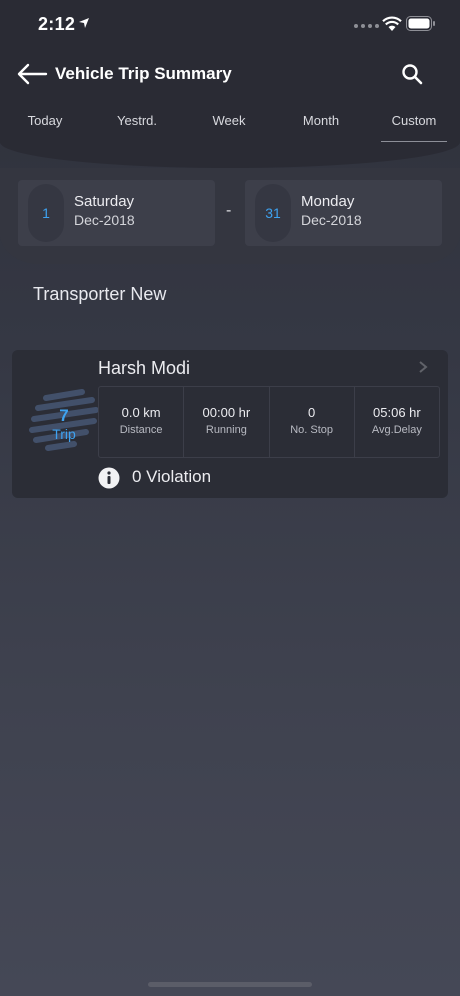 Image resolution: width=460 pixels, height=996 pixels. Describe the element at coordinates (366, 26) in the screenshot. I see `signal-dots-icon` at that location.